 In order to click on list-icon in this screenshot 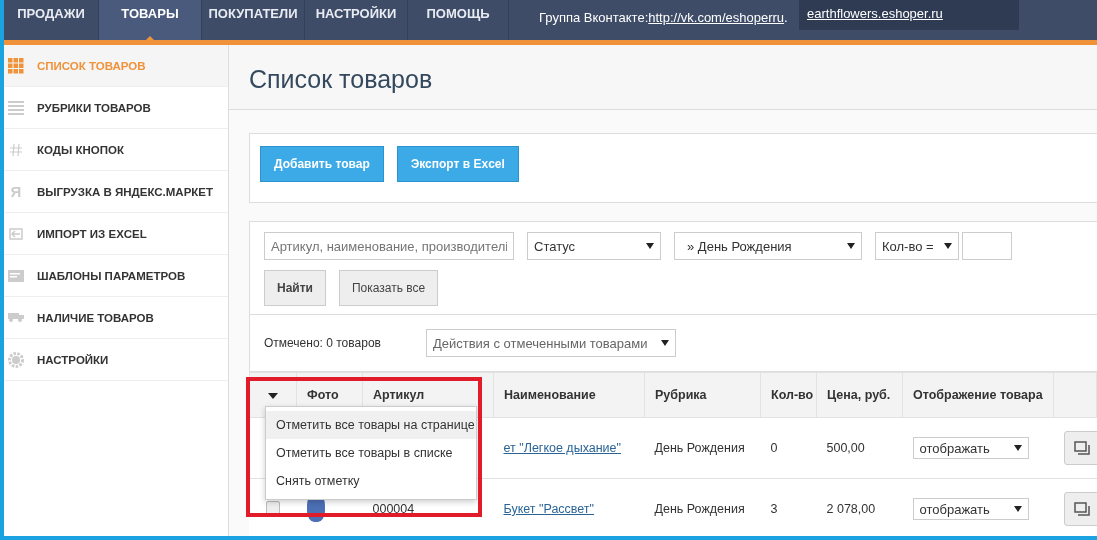, I will do `click(16, 107)`.